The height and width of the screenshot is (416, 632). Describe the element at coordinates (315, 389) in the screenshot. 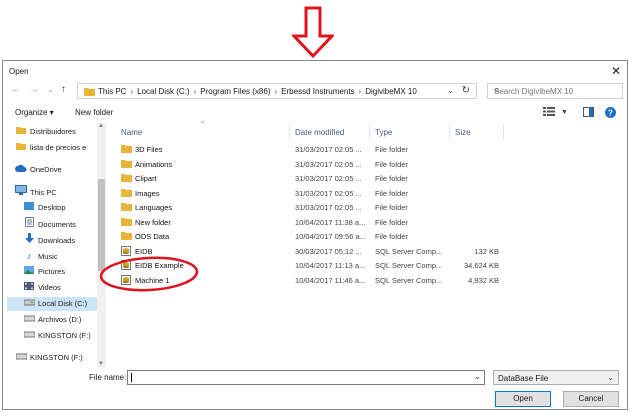

I see `dialog-footer: File name: ⌄ DataBase File ⌄ Open Cancel` at that location.